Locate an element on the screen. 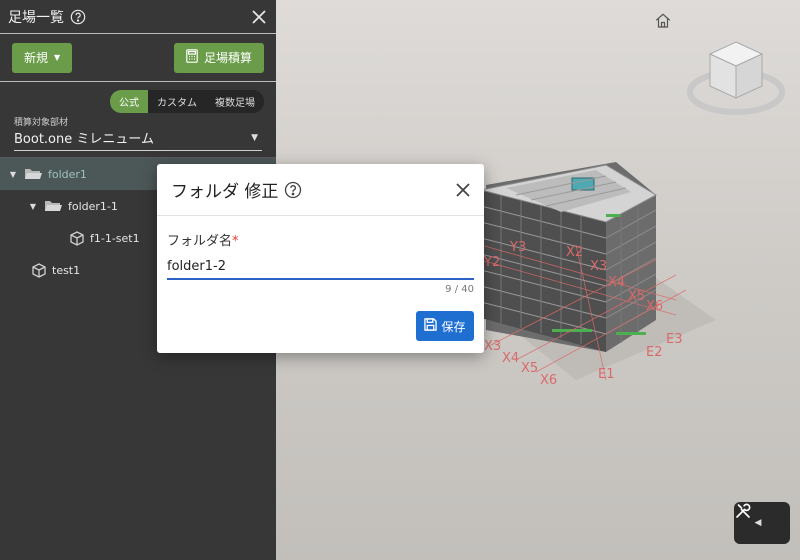 This screenshot has height=560, width=800. chevron-left-icon: ◀ is located at coordinates (758, 523).